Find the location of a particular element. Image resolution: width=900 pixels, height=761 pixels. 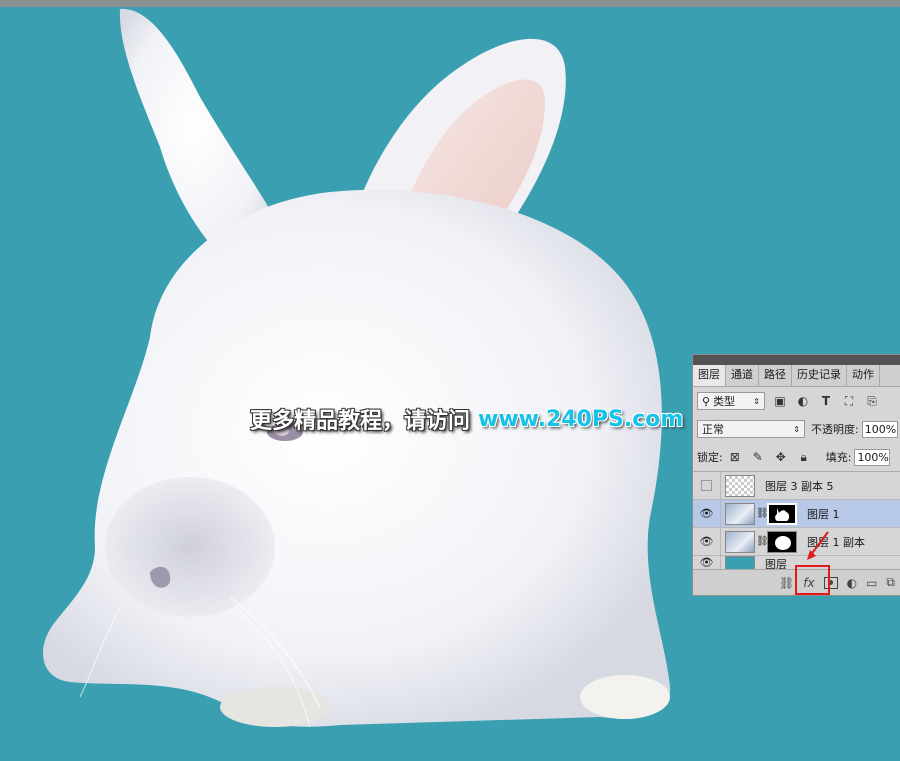

lock-position-icon: ✥ is located at coordinates (781, 457).